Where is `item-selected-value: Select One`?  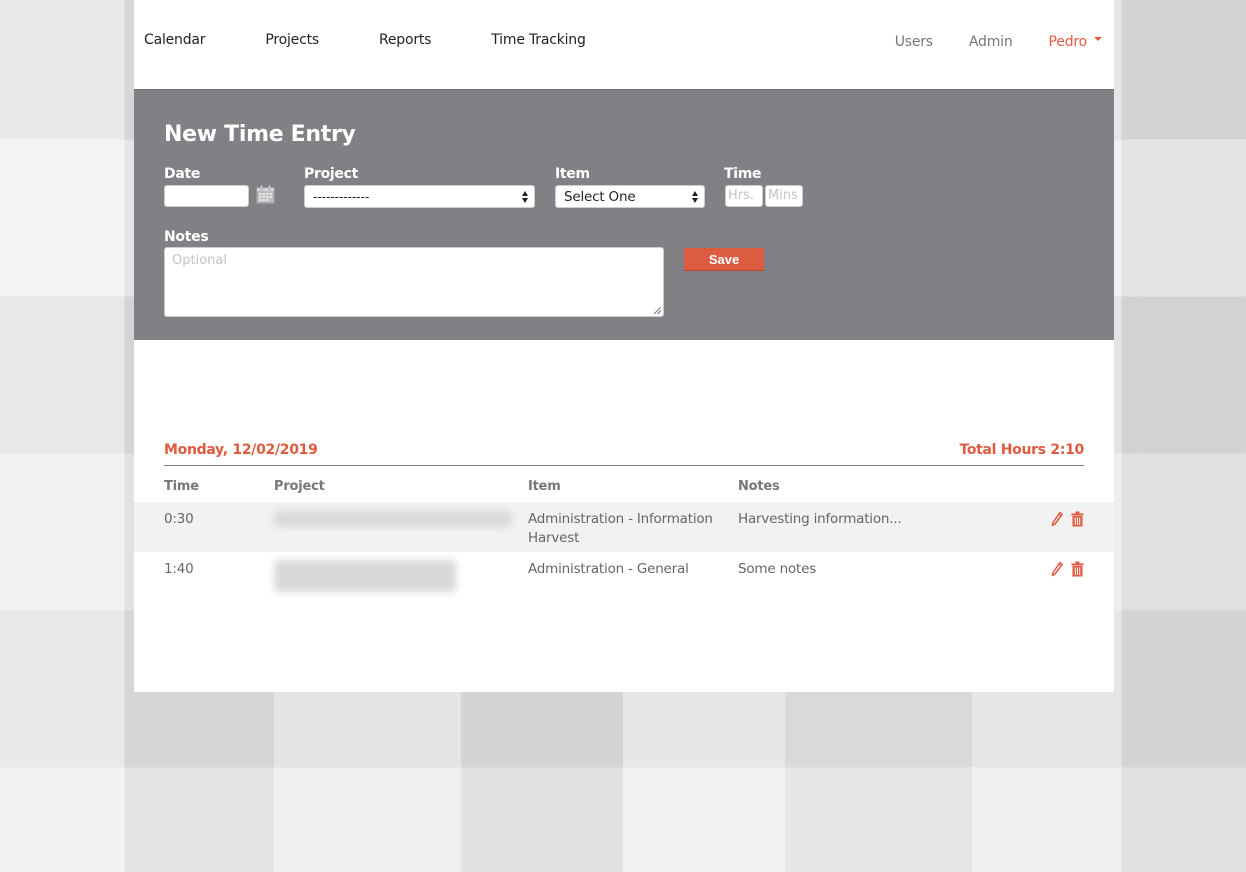 item-selected-value: Select One is located at coordinates (600, 196).